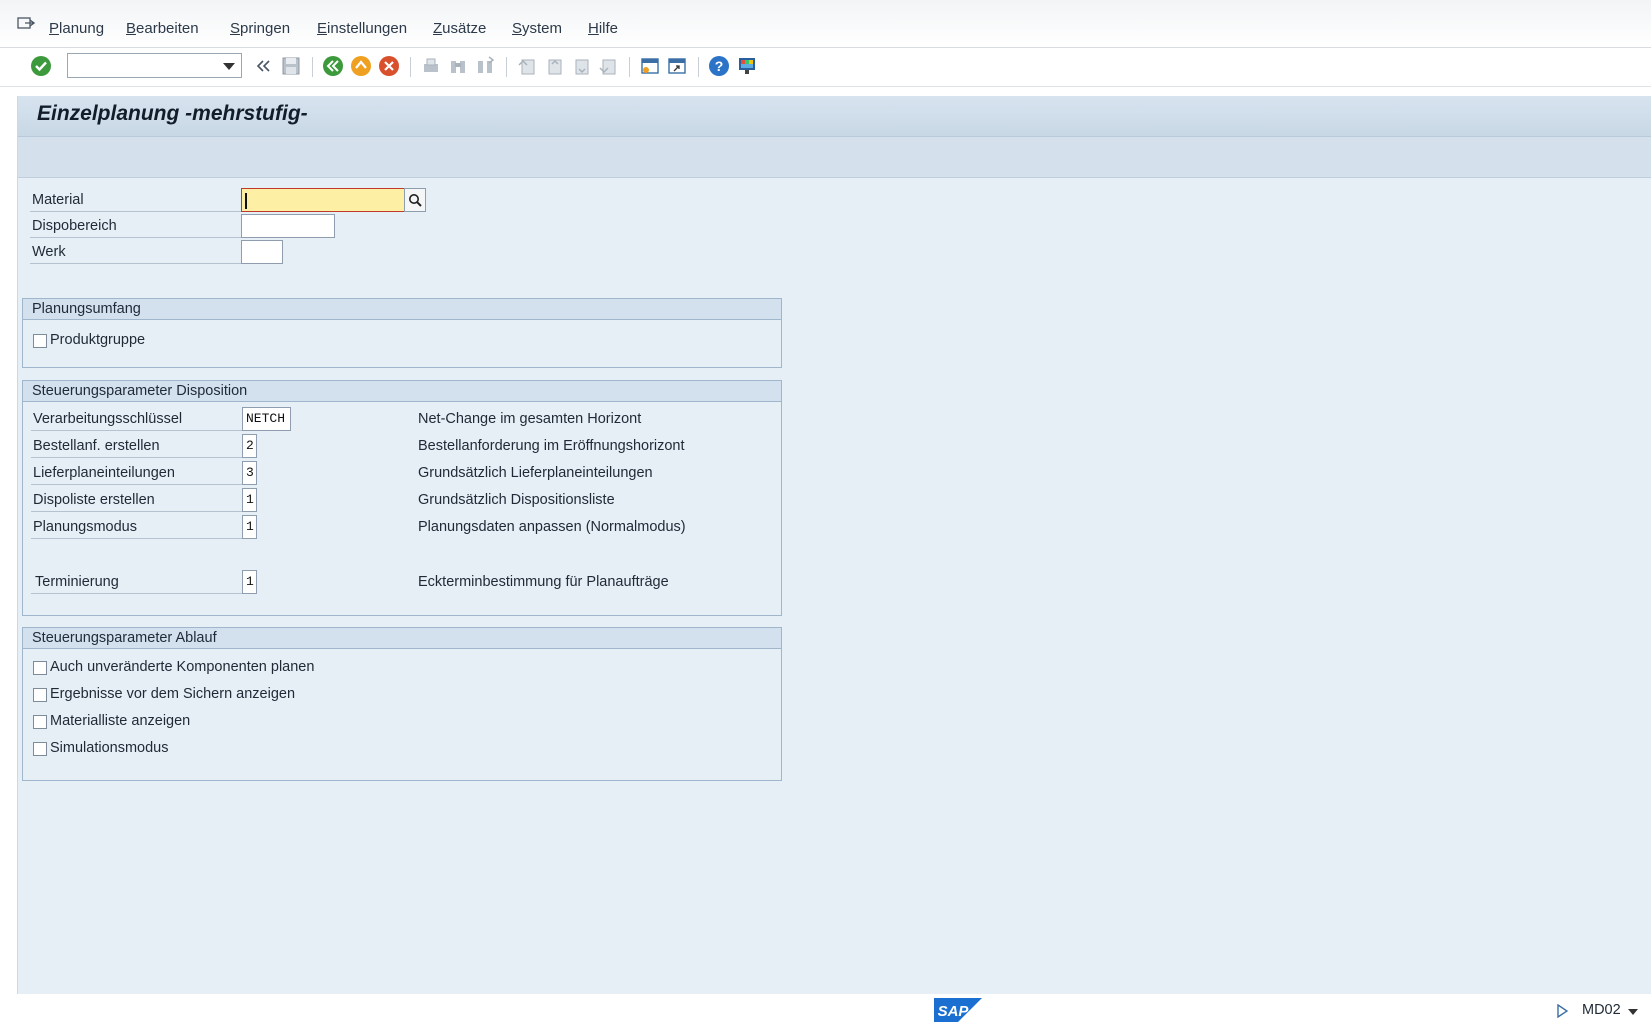 This screenshot has width=1651, height=1029. What do you see at coordinates (323, 200) in the screenshot?
I see `material-input` at bounding box center [323, 200].